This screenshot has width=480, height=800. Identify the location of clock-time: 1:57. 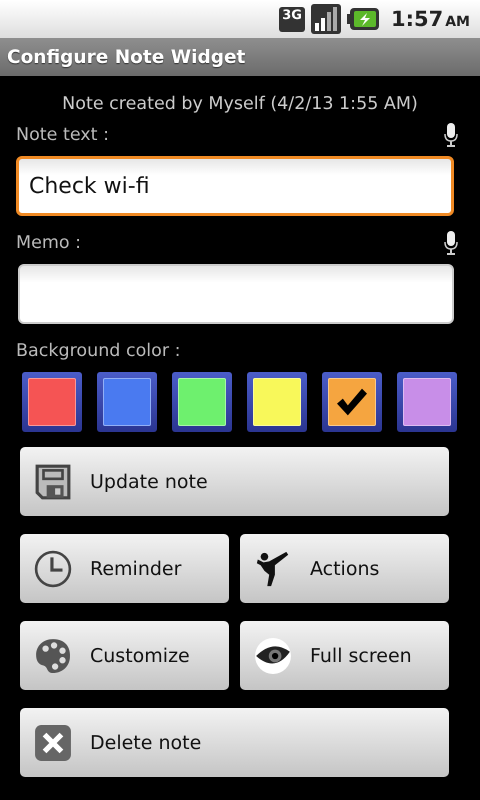
(417, 19).